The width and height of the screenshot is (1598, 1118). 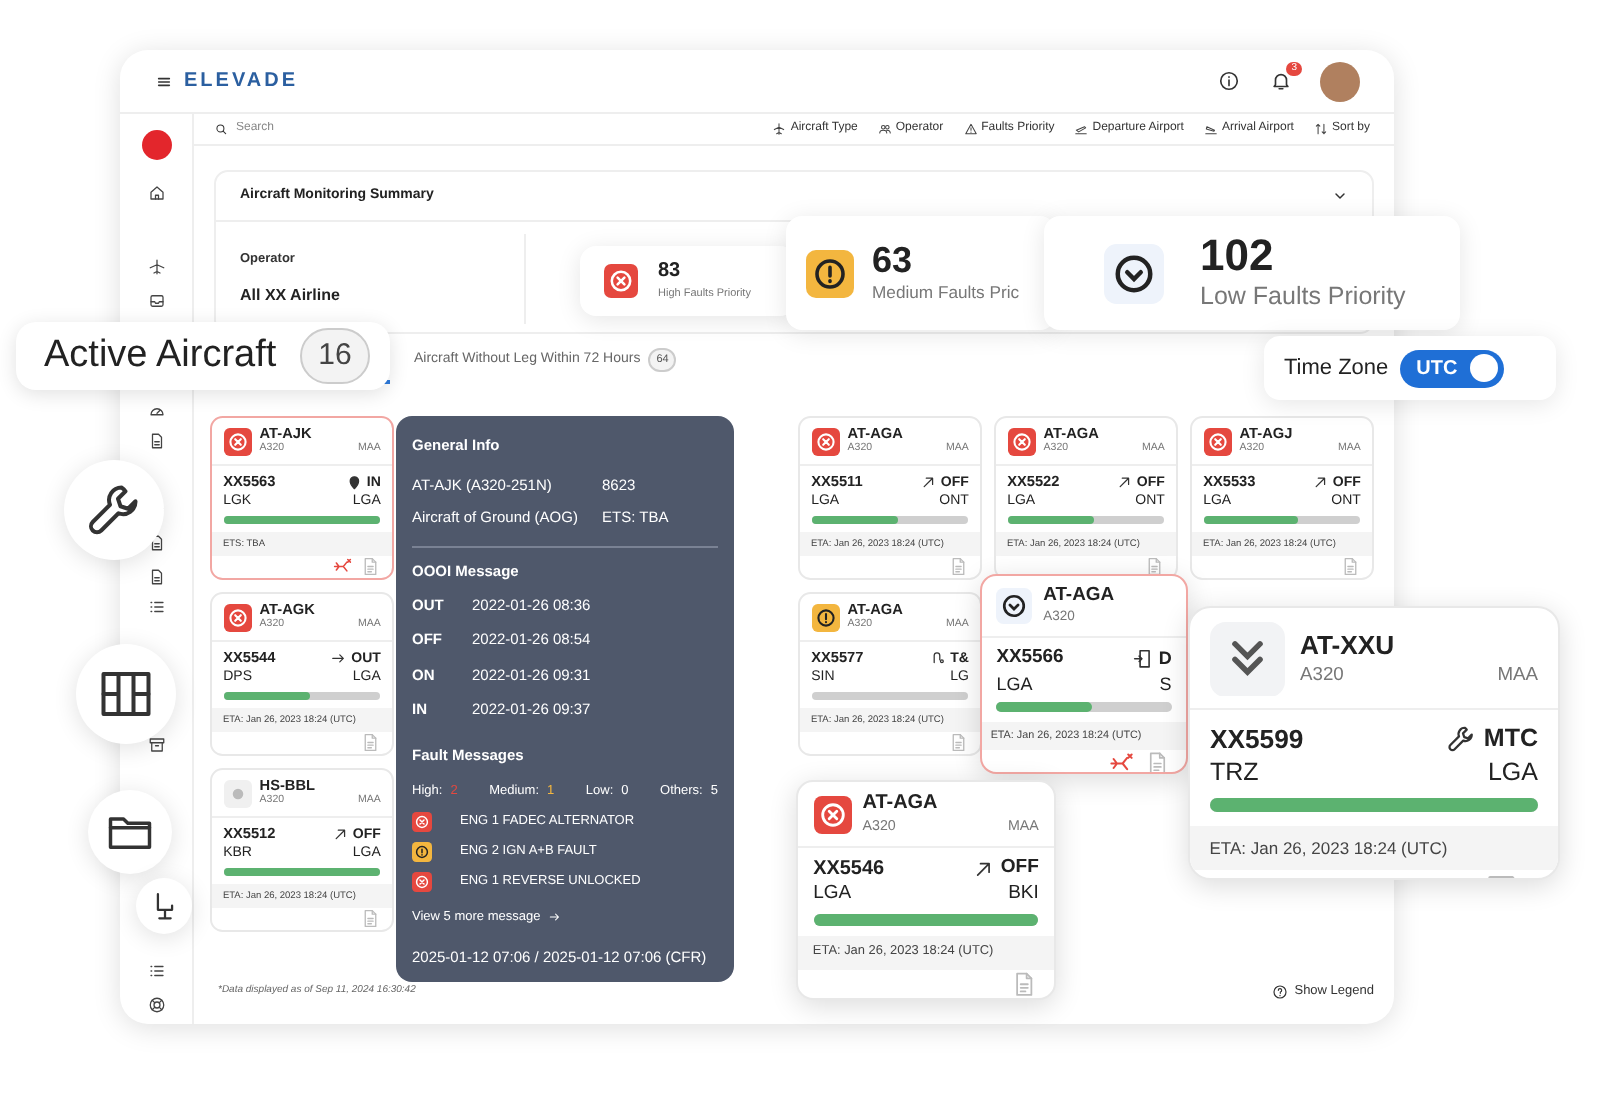 What do you see at coordinates (849, 869) in the screenshot?
I see `flight-number: XX5546` at bounding box center [849, 869].